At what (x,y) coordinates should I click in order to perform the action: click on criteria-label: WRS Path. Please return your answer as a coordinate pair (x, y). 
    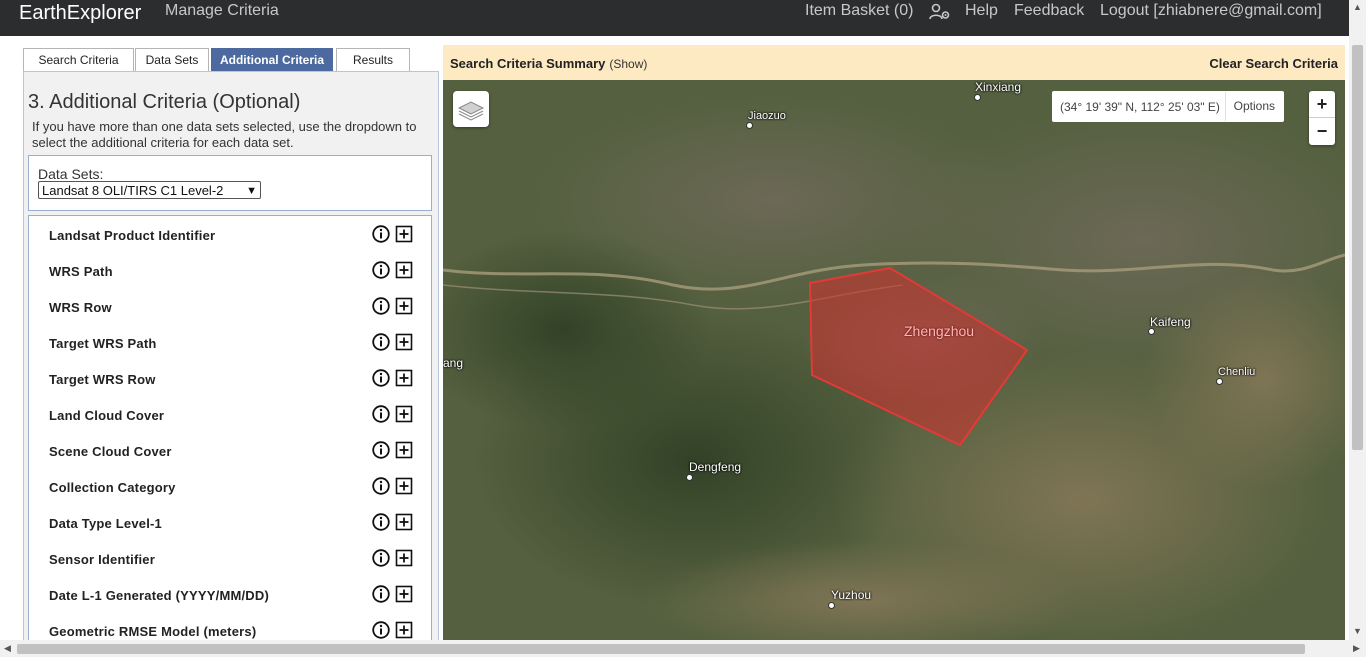
    Looking at the image, I should click on (81, 271).